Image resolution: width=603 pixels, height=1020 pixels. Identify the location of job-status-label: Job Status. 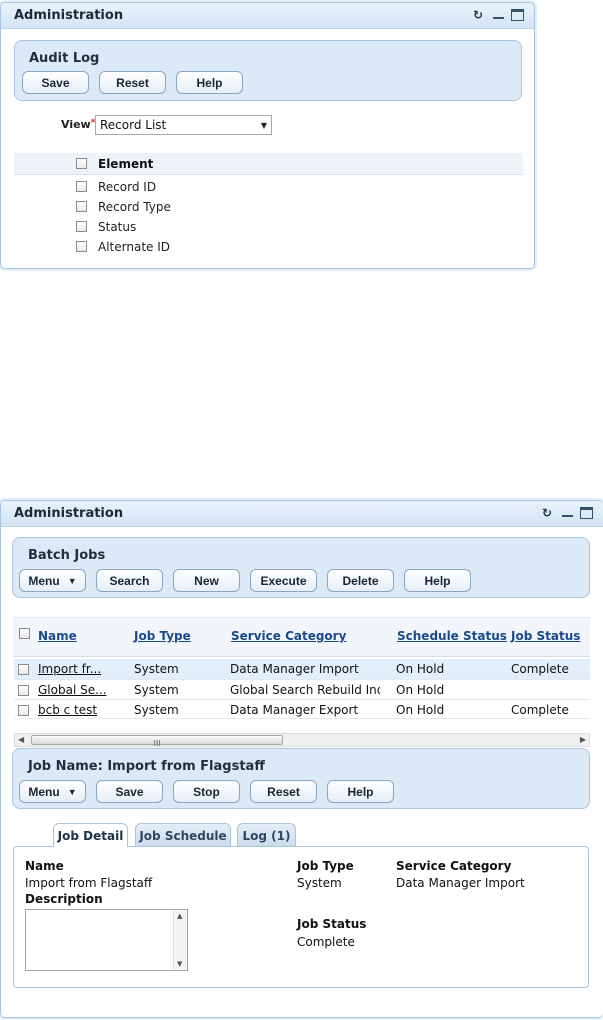
(332, 924).